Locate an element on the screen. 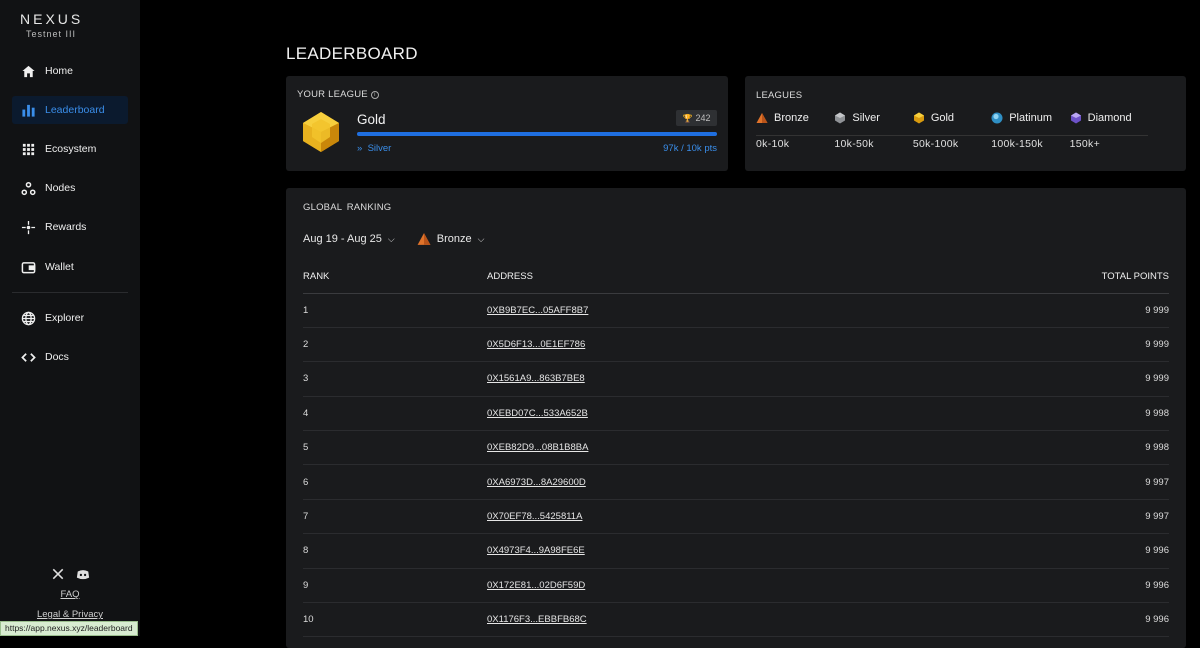 The width and height of the screenshot is (1200, 648). league-gold: Gold 50k-100k is located at coordinates (952, 130).